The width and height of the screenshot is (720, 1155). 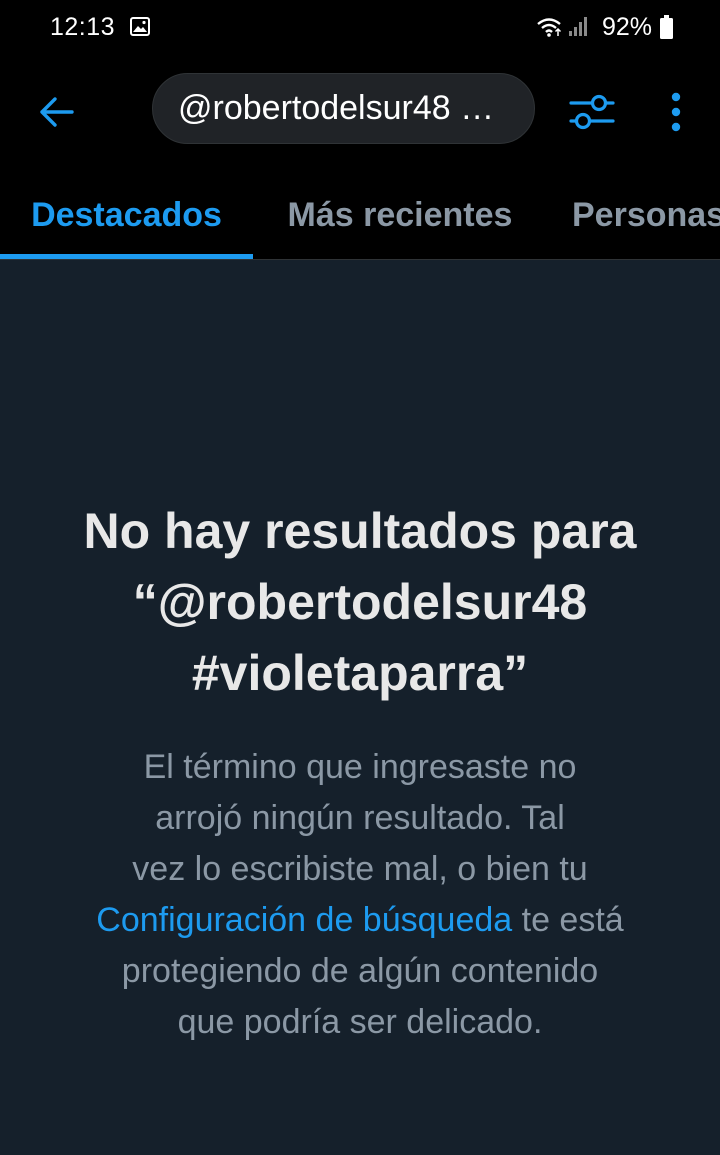 I want to click on message-line: vez lo escribiste mal, o bien tu, so click(x=360, y=869).